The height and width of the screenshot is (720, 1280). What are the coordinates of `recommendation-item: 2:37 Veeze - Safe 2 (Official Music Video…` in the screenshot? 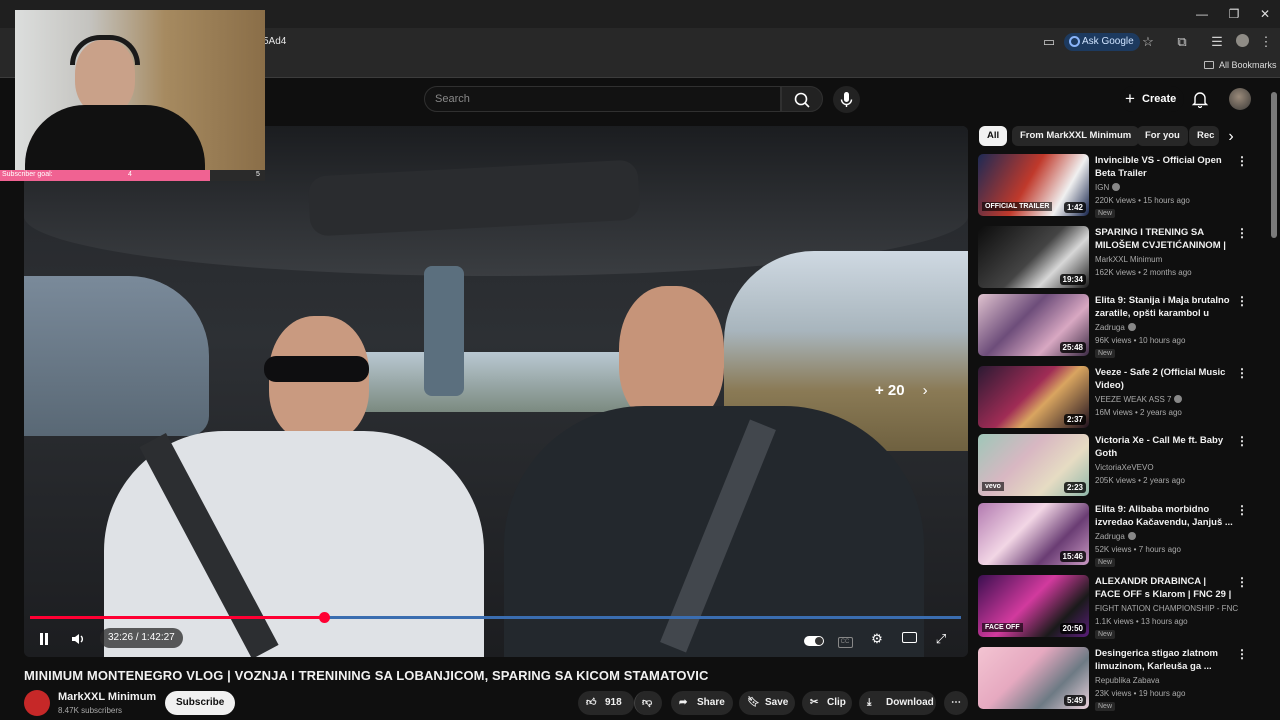 It's located at (1123, 399).